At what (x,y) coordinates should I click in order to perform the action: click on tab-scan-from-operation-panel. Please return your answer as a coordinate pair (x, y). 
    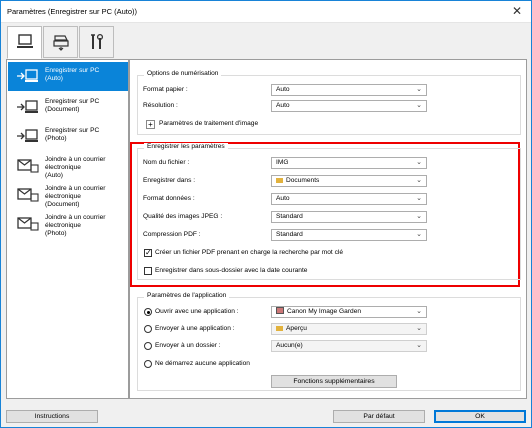
    Looking at the image, I should click on (60, 42).